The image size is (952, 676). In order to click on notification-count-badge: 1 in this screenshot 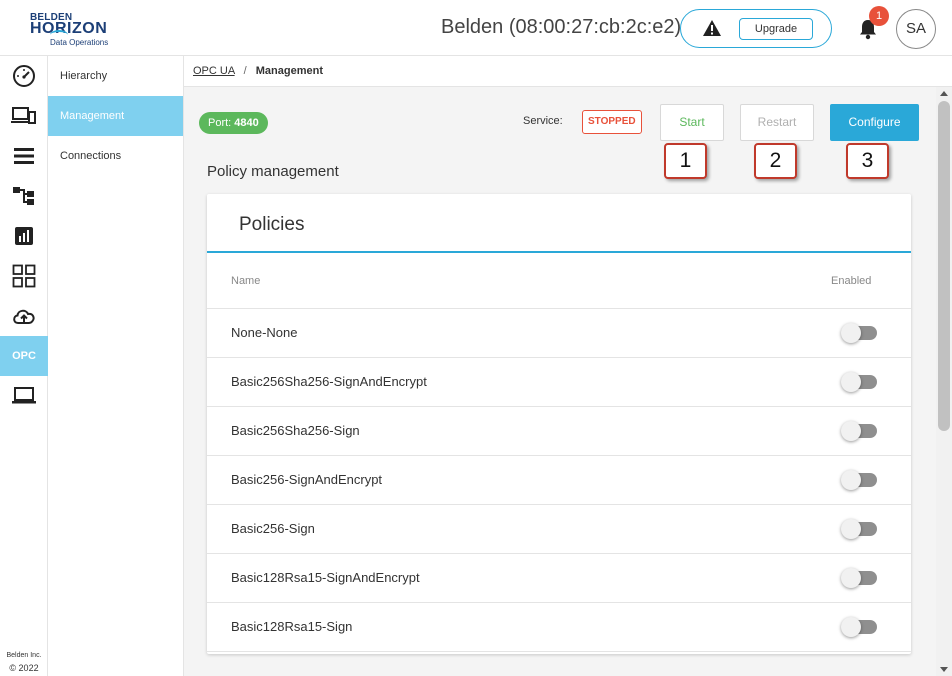, I will do `click(879, 16)`.